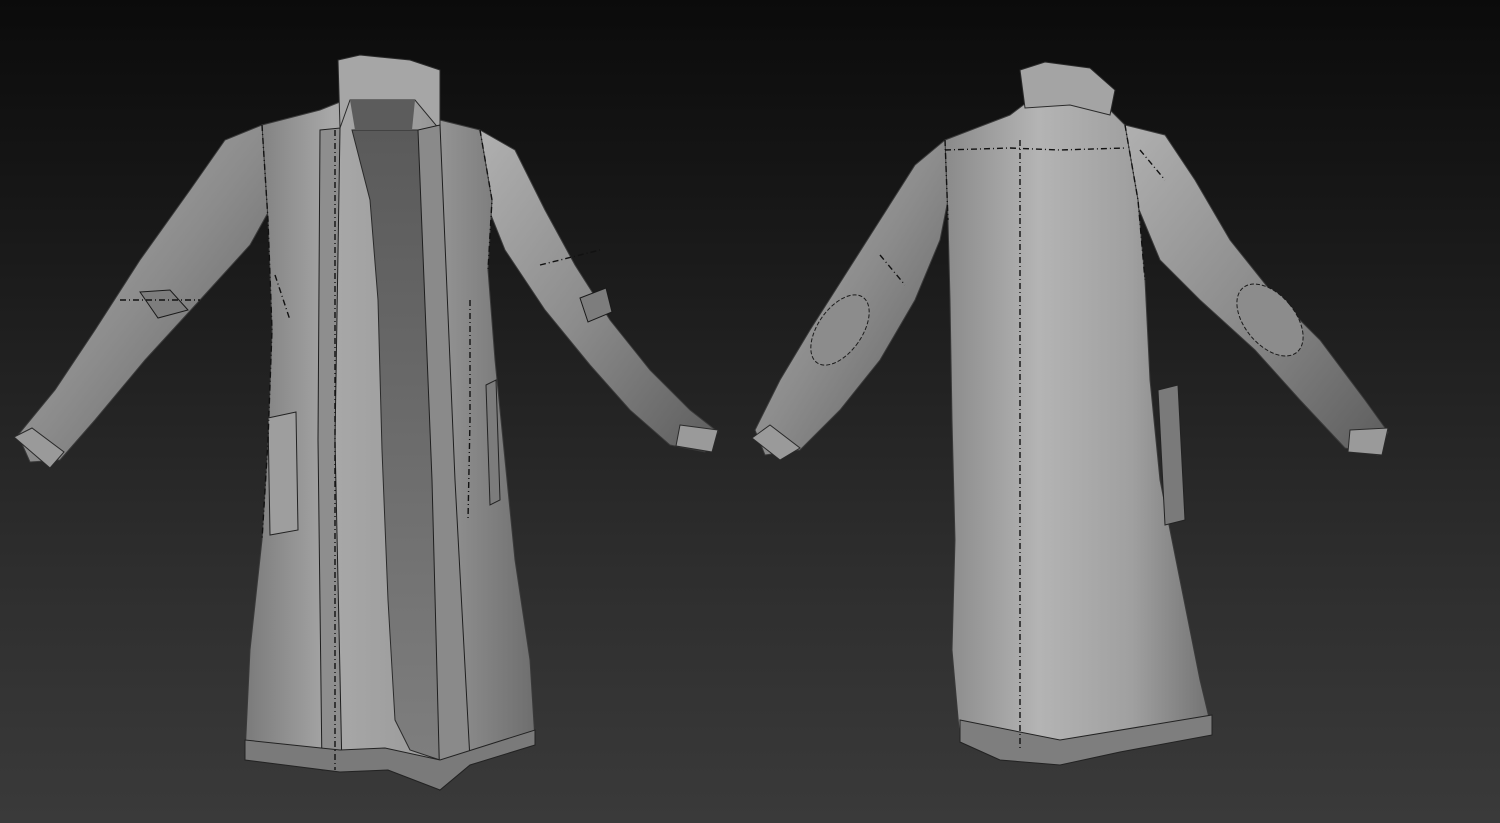  What do you see at coordinates (283, 473) in the screenshot?
I see `front-pocket-left` at bounding box center [283, 473].